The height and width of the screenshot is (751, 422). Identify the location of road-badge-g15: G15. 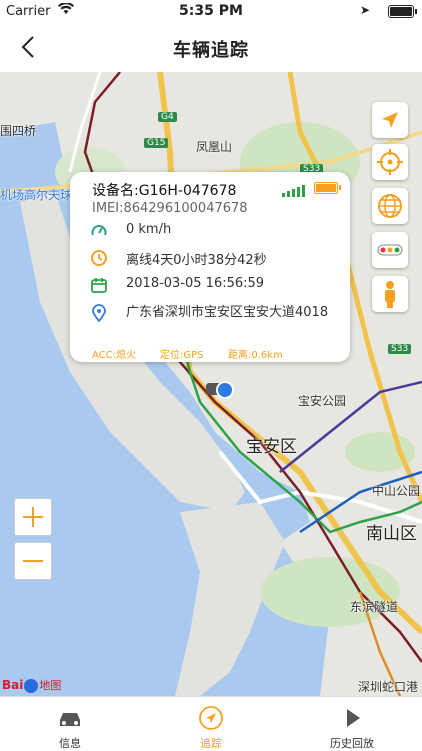
(156, 143).